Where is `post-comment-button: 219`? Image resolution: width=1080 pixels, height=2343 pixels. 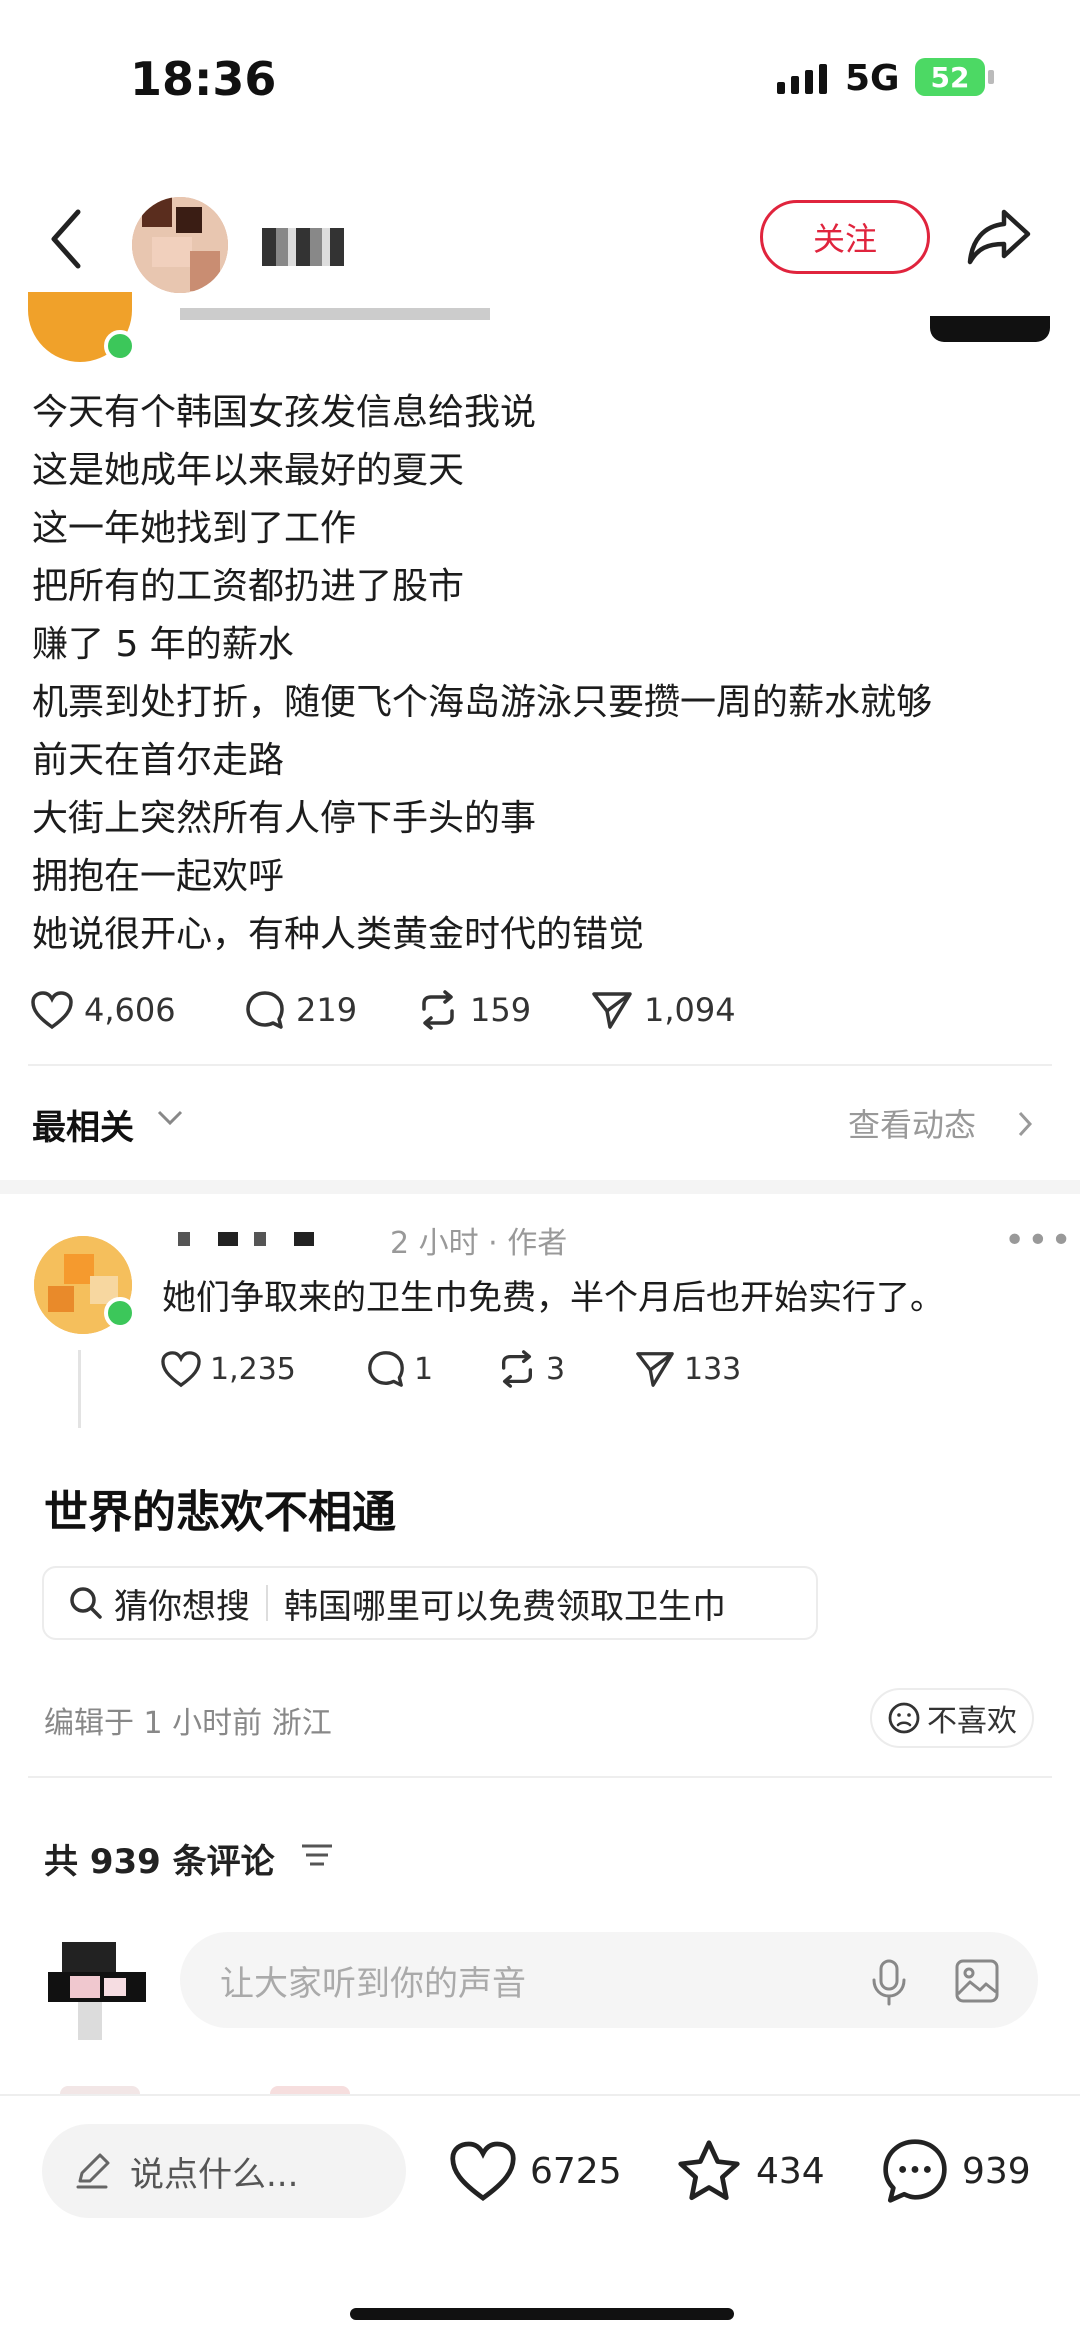
post-comment-button: 219 is located at coordinates (300, 1010).